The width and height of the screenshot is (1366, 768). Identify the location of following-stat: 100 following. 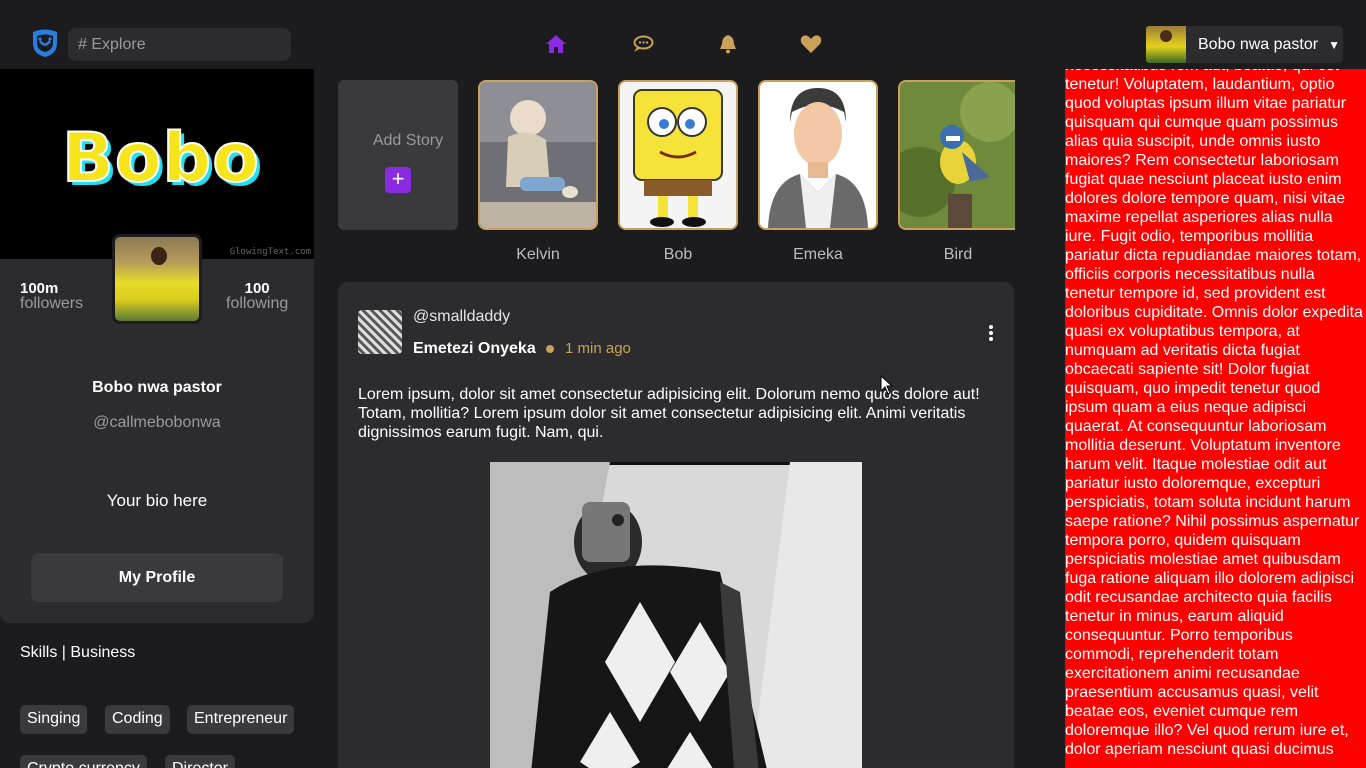
(257, 296).